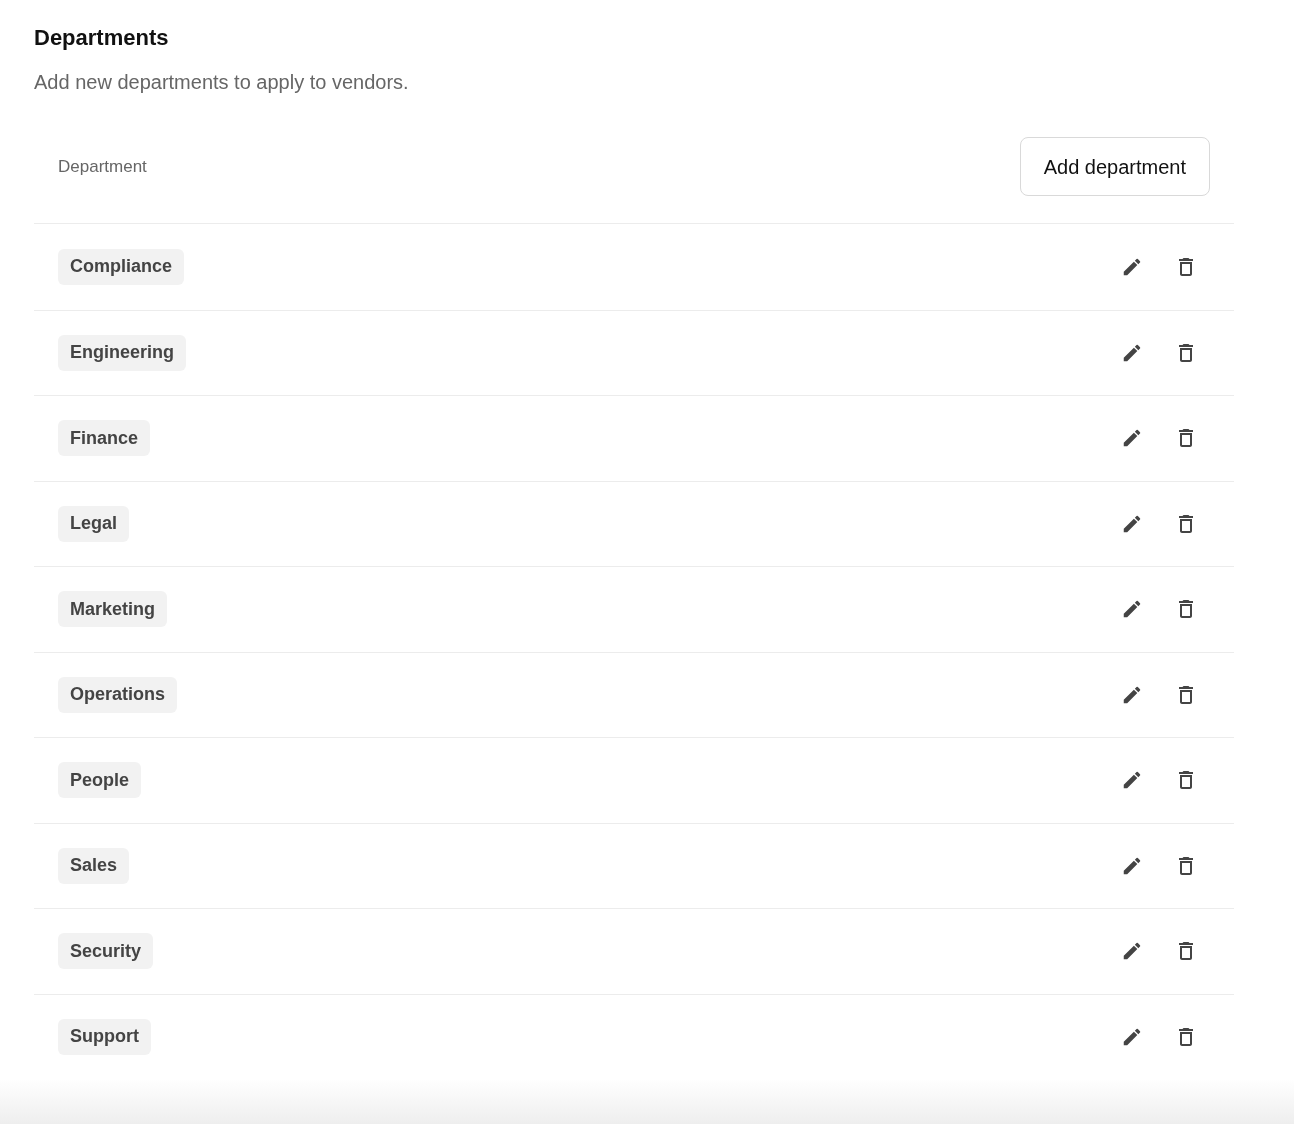 The height and width of the screenshot is (1124, 1294). I want to click on department-tag: Security, so click(106, 951).